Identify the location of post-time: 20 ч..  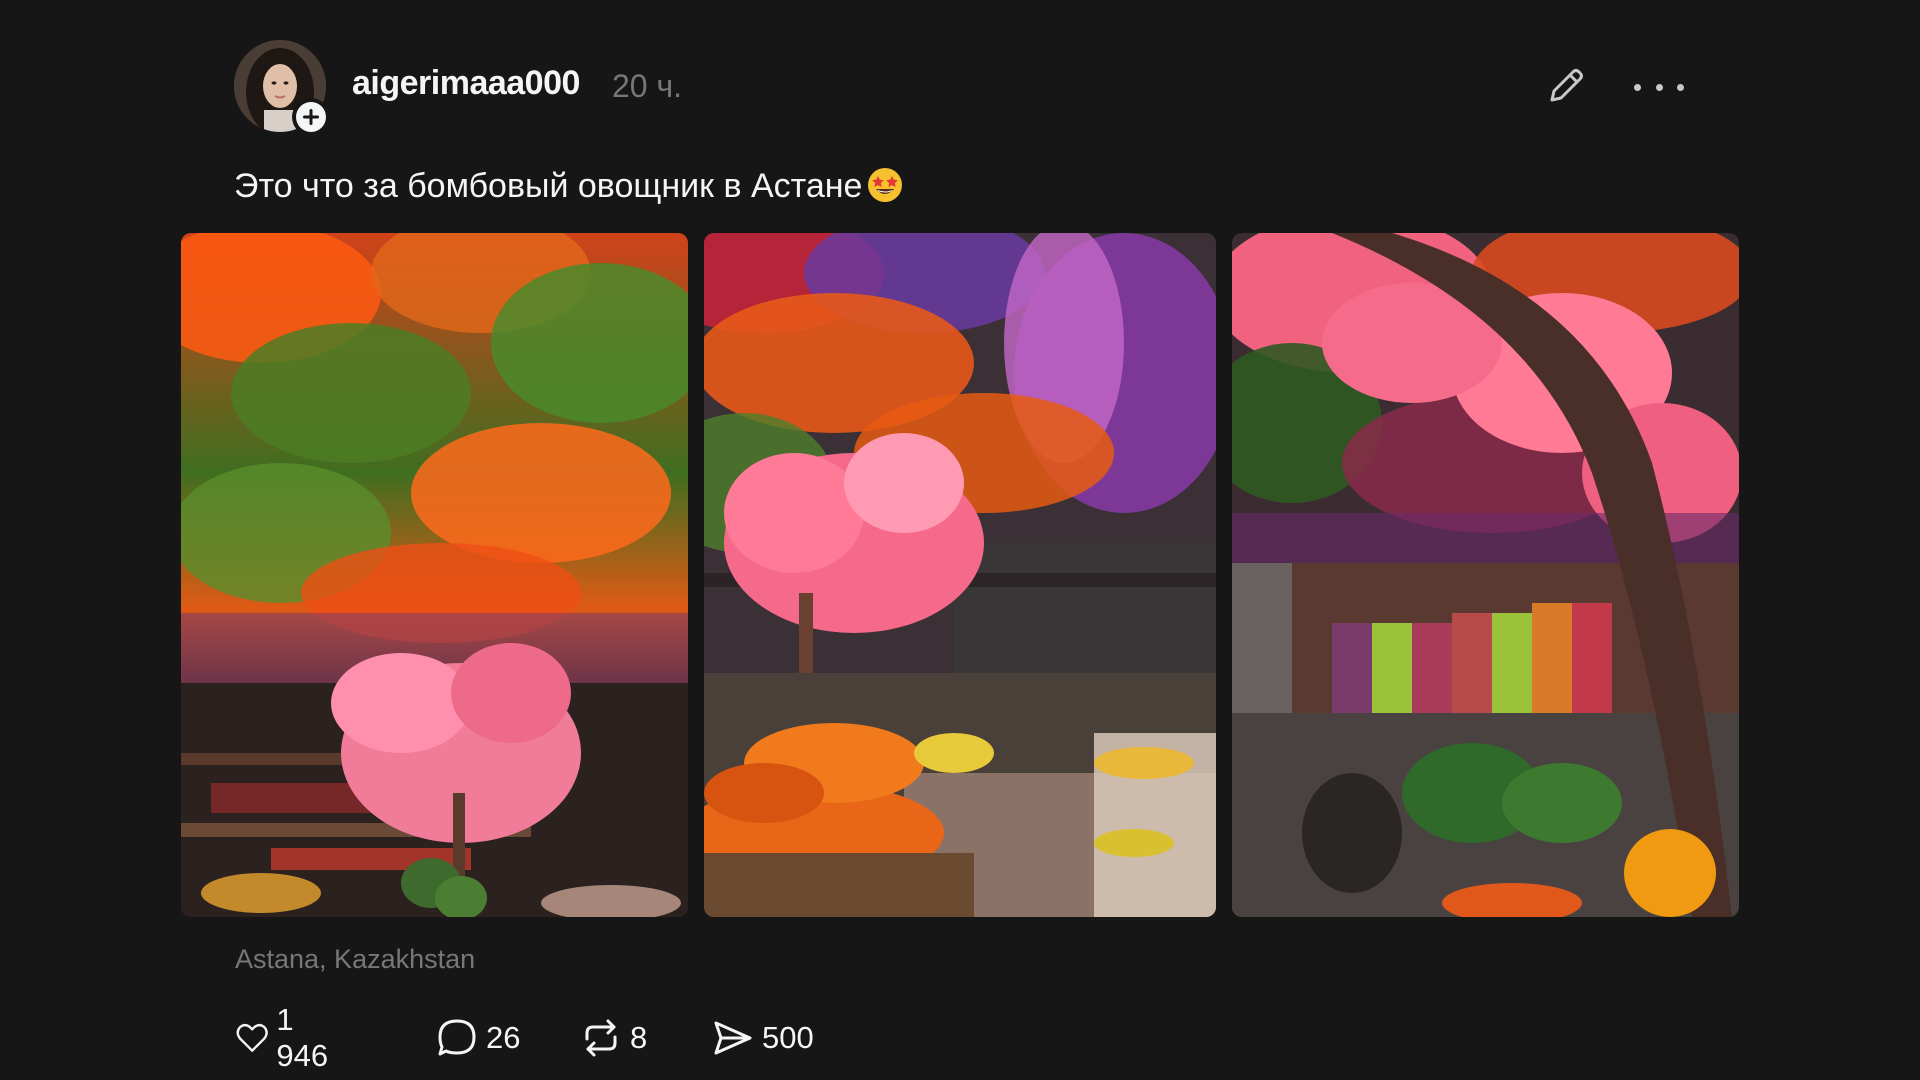
(647, 86).